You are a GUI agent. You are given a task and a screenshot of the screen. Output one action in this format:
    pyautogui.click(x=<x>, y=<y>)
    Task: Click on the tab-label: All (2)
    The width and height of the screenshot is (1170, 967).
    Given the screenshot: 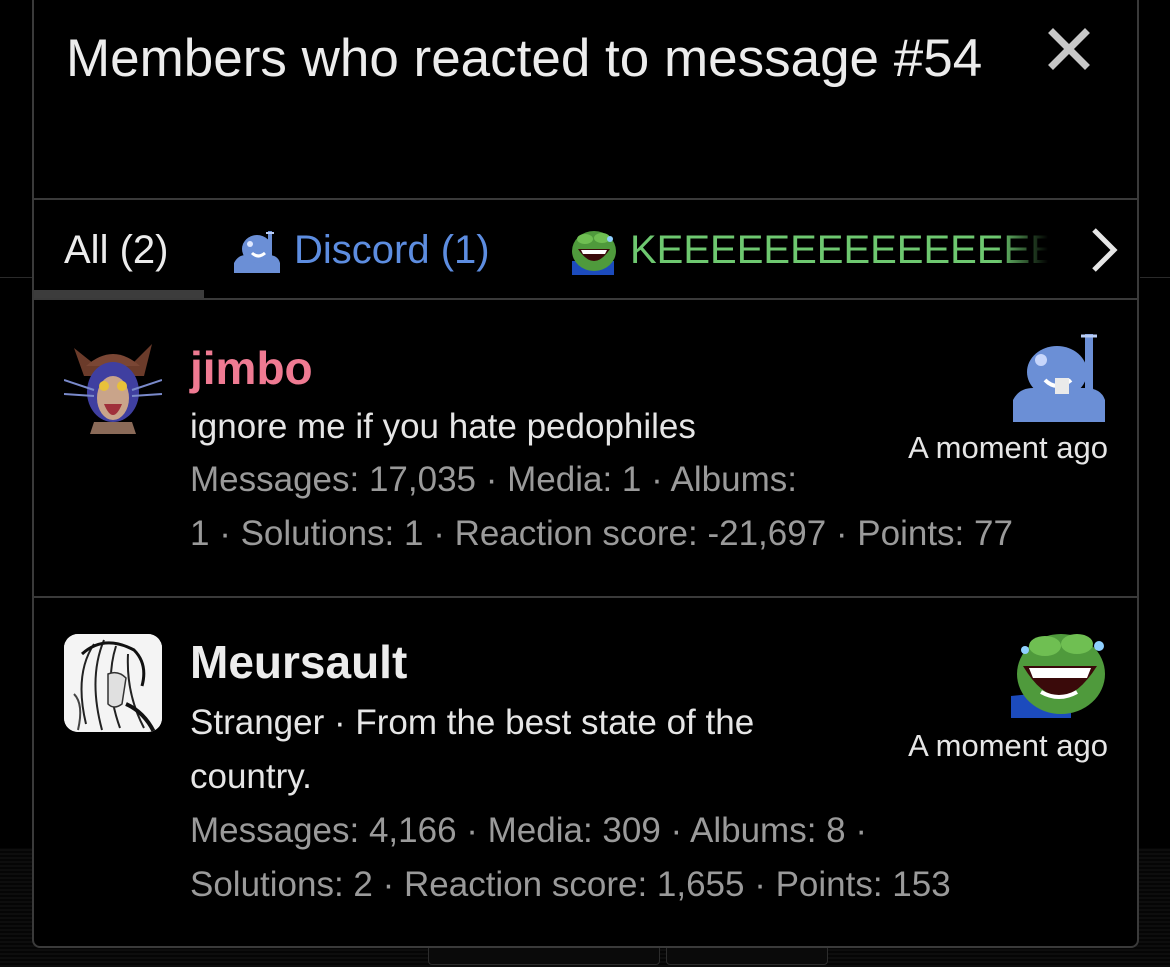 What is the action you would take?
    pyautogui.click(x=116, y=249)
    